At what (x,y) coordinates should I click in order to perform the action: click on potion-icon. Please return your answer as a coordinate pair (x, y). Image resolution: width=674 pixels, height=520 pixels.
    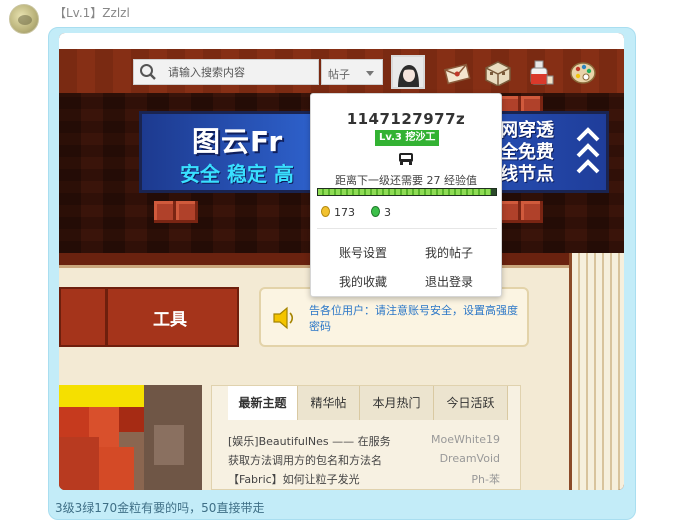
    Looking at the image, I should click on (541, 73).